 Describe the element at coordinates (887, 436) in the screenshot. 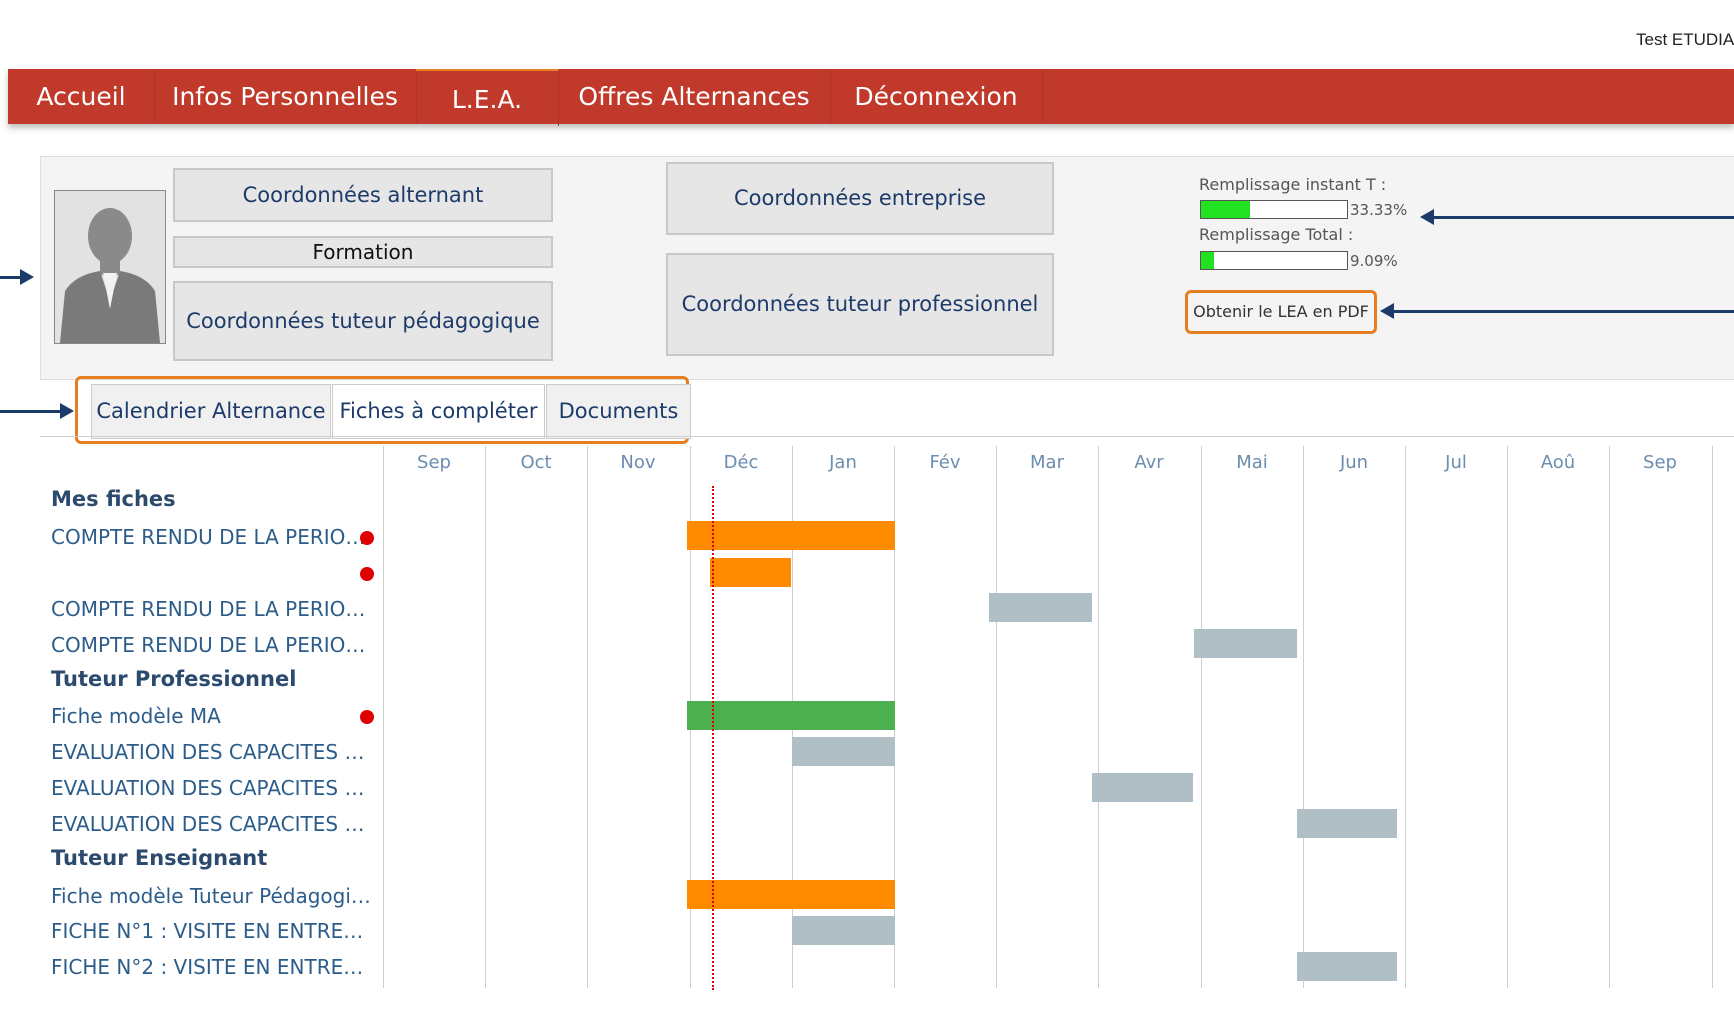

I see `gantt-top-rule` at that location.